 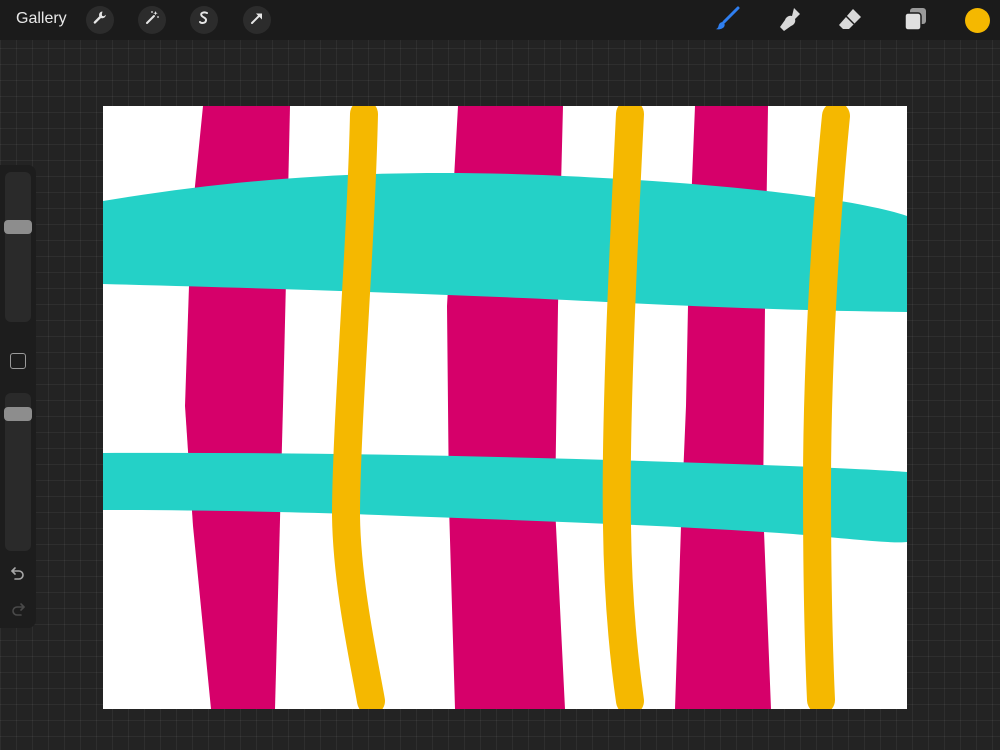 What do you see at coordinates (18, 414) in the screenshot?
I see `opacity-thumb` at bounding box center [18, 414].